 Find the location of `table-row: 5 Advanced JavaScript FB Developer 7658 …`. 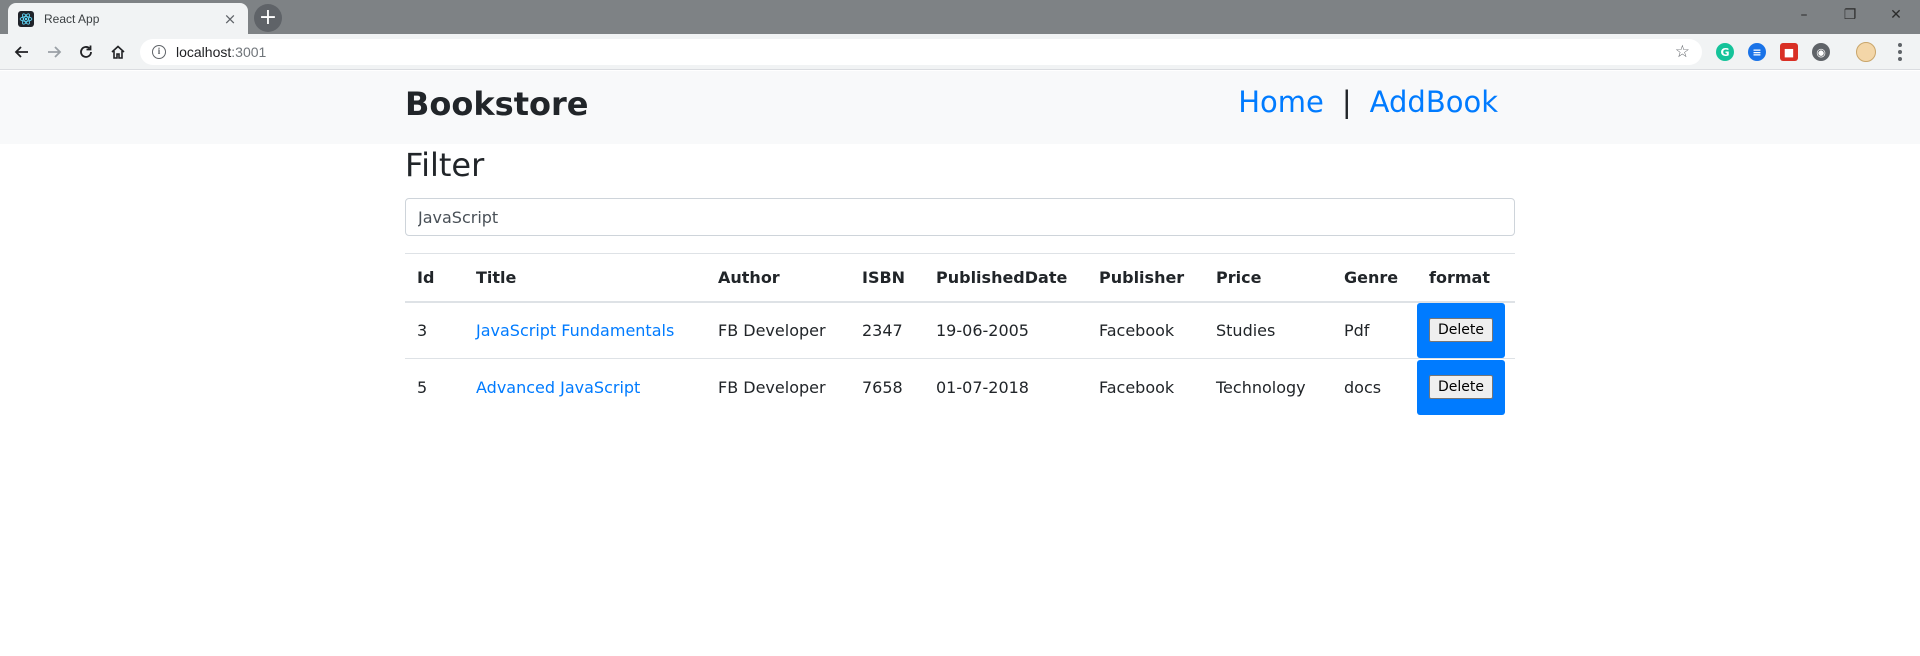

table-row: 5 Advanced JavaScript FB Developer 7658 … is located at coordinates (960, 387).